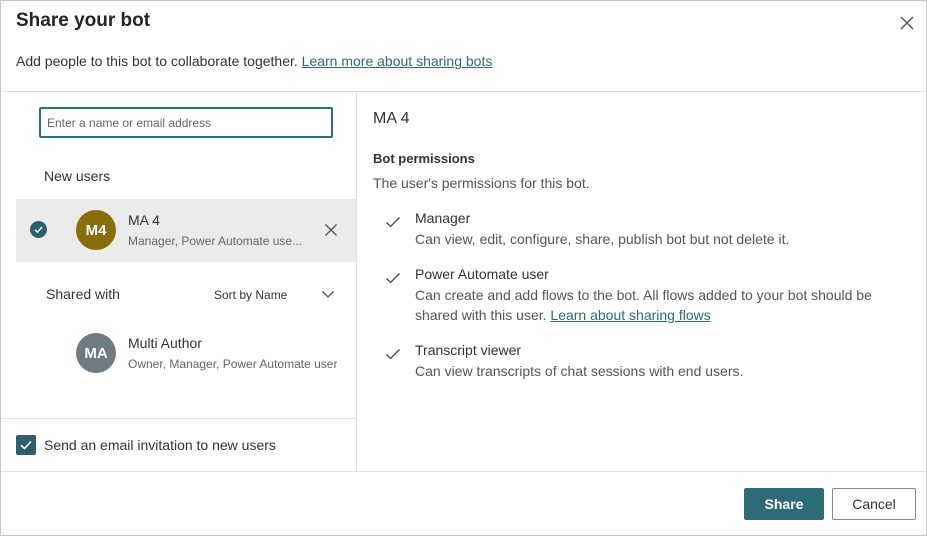 Image resolution: width=927 pixels, height=536 pixels. What do you see at coordinates (424, 158) in the screenshot?
I see `permissions-heading: Bot permissions` at bounding box center [424, 158].